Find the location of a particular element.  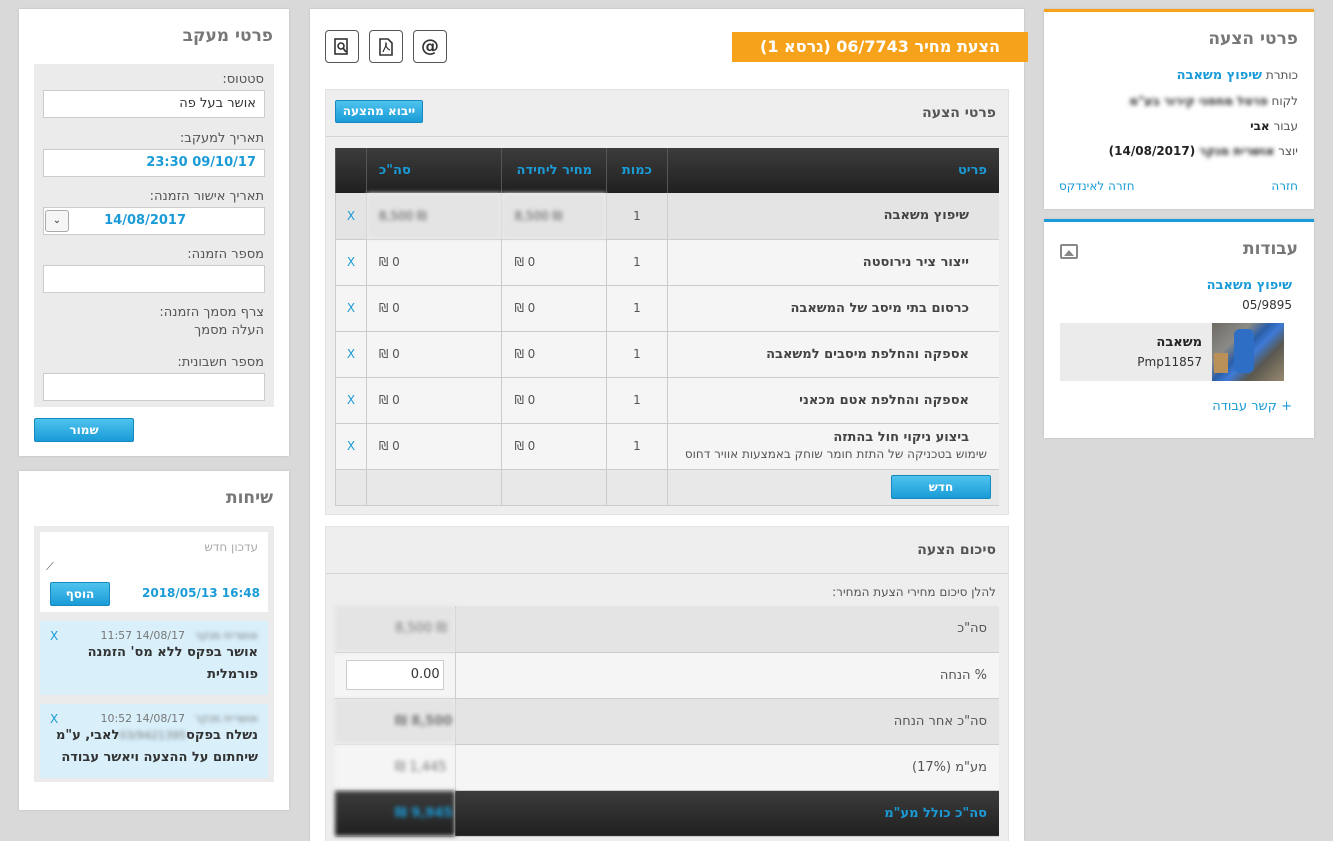

item-name: שיפוץ משאבה is located at coordinates (832, 216).